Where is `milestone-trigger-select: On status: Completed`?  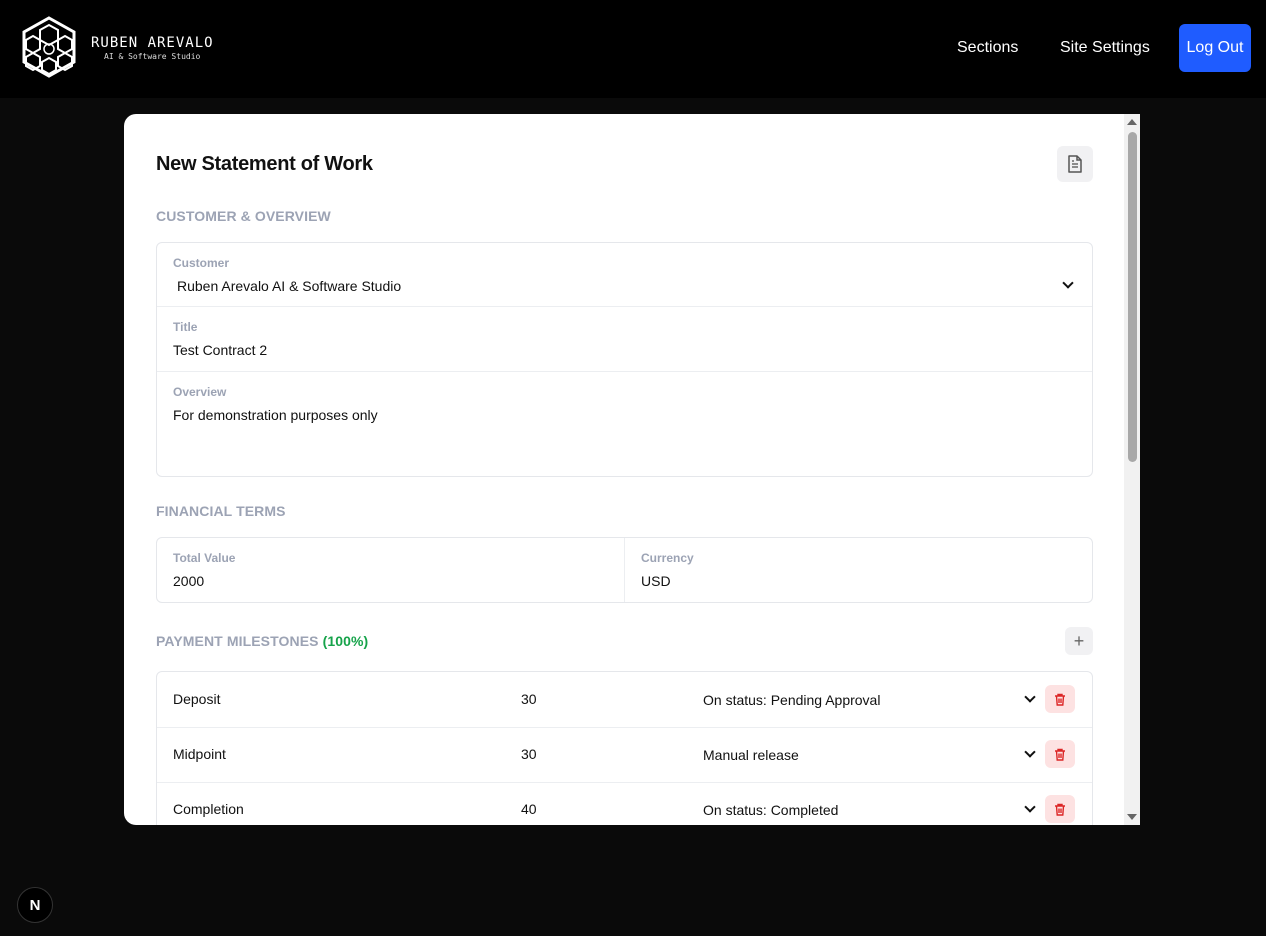 milestone-trigger-select: On status: Completed is located at coordinates (770, 810).